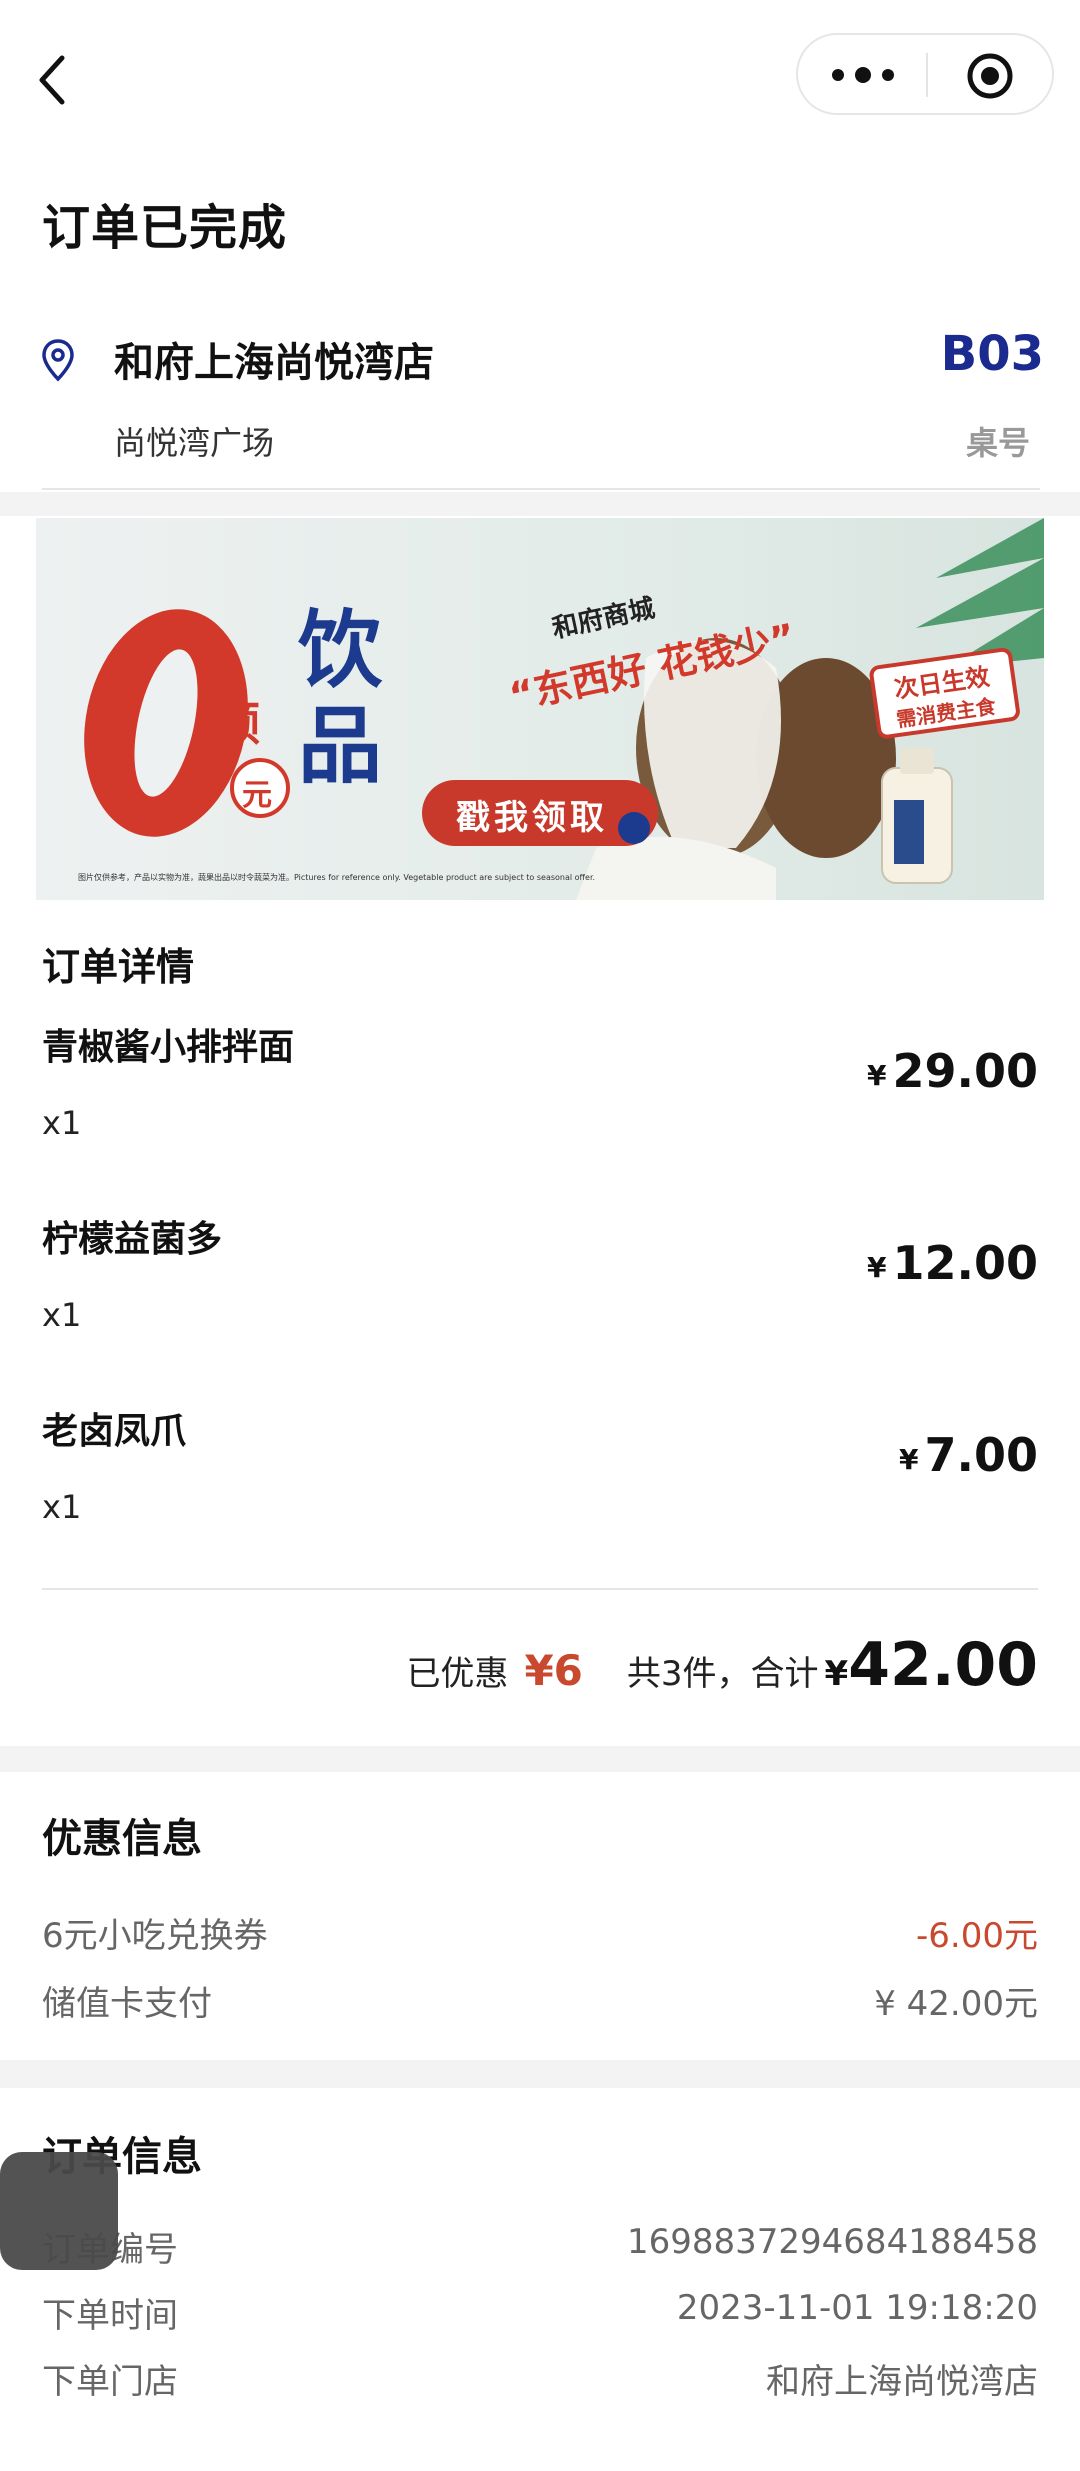  I want to click on store-location: 尚悦湾广场, so click(194, 443).